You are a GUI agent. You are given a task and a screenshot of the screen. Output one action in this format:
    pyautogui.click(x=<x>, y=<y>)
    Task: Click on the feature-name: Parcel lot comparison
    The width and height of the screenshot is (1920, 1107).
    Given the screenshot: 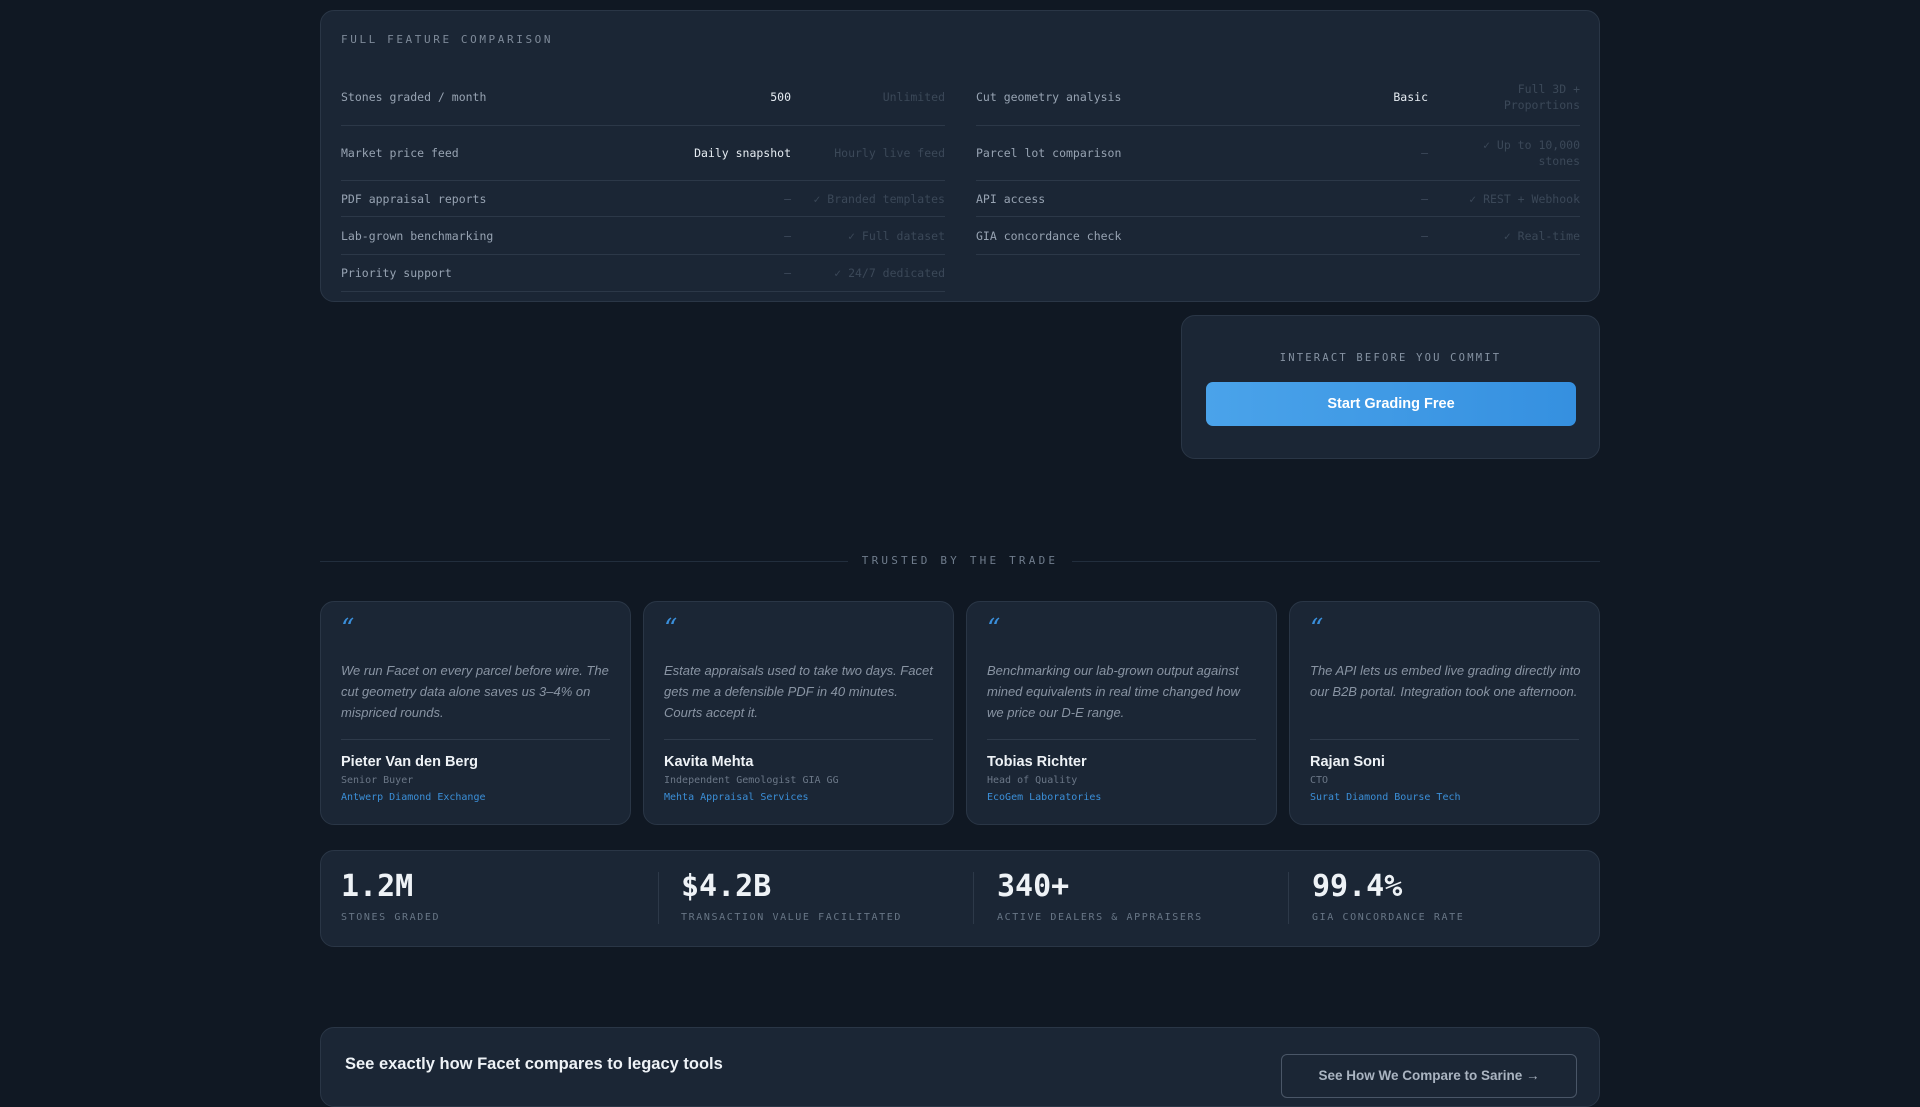 What is the action you would take?
    pyautogui.click(x=1049, y=153)
    